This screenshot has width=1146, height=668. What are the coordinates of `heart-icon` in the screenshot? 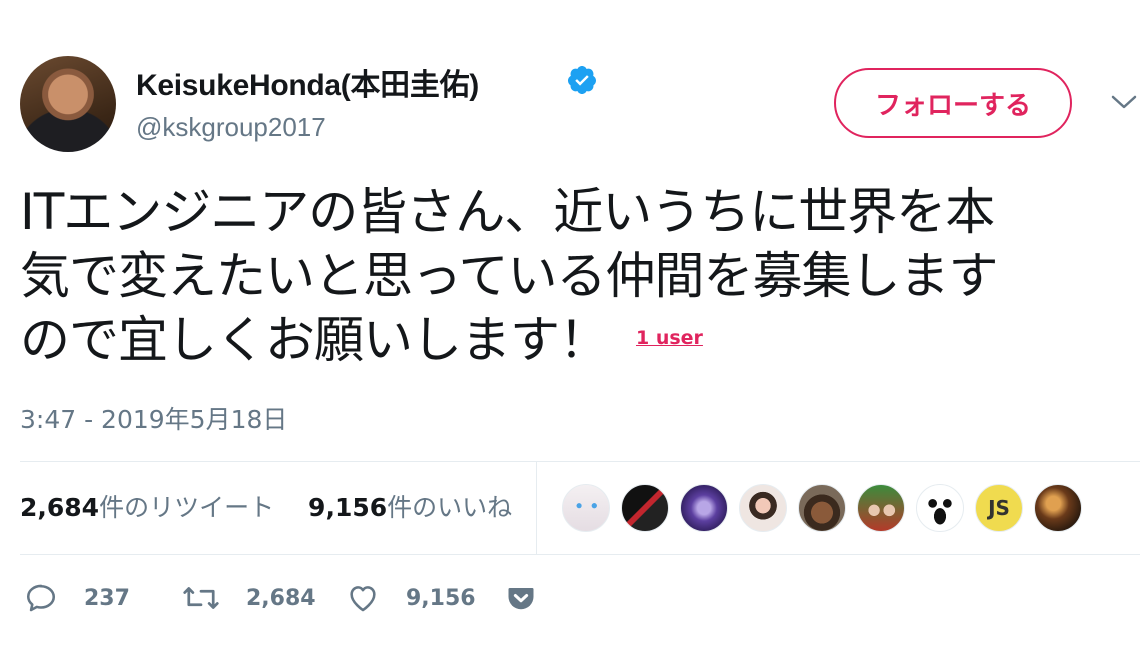 It's located at (363, 599).